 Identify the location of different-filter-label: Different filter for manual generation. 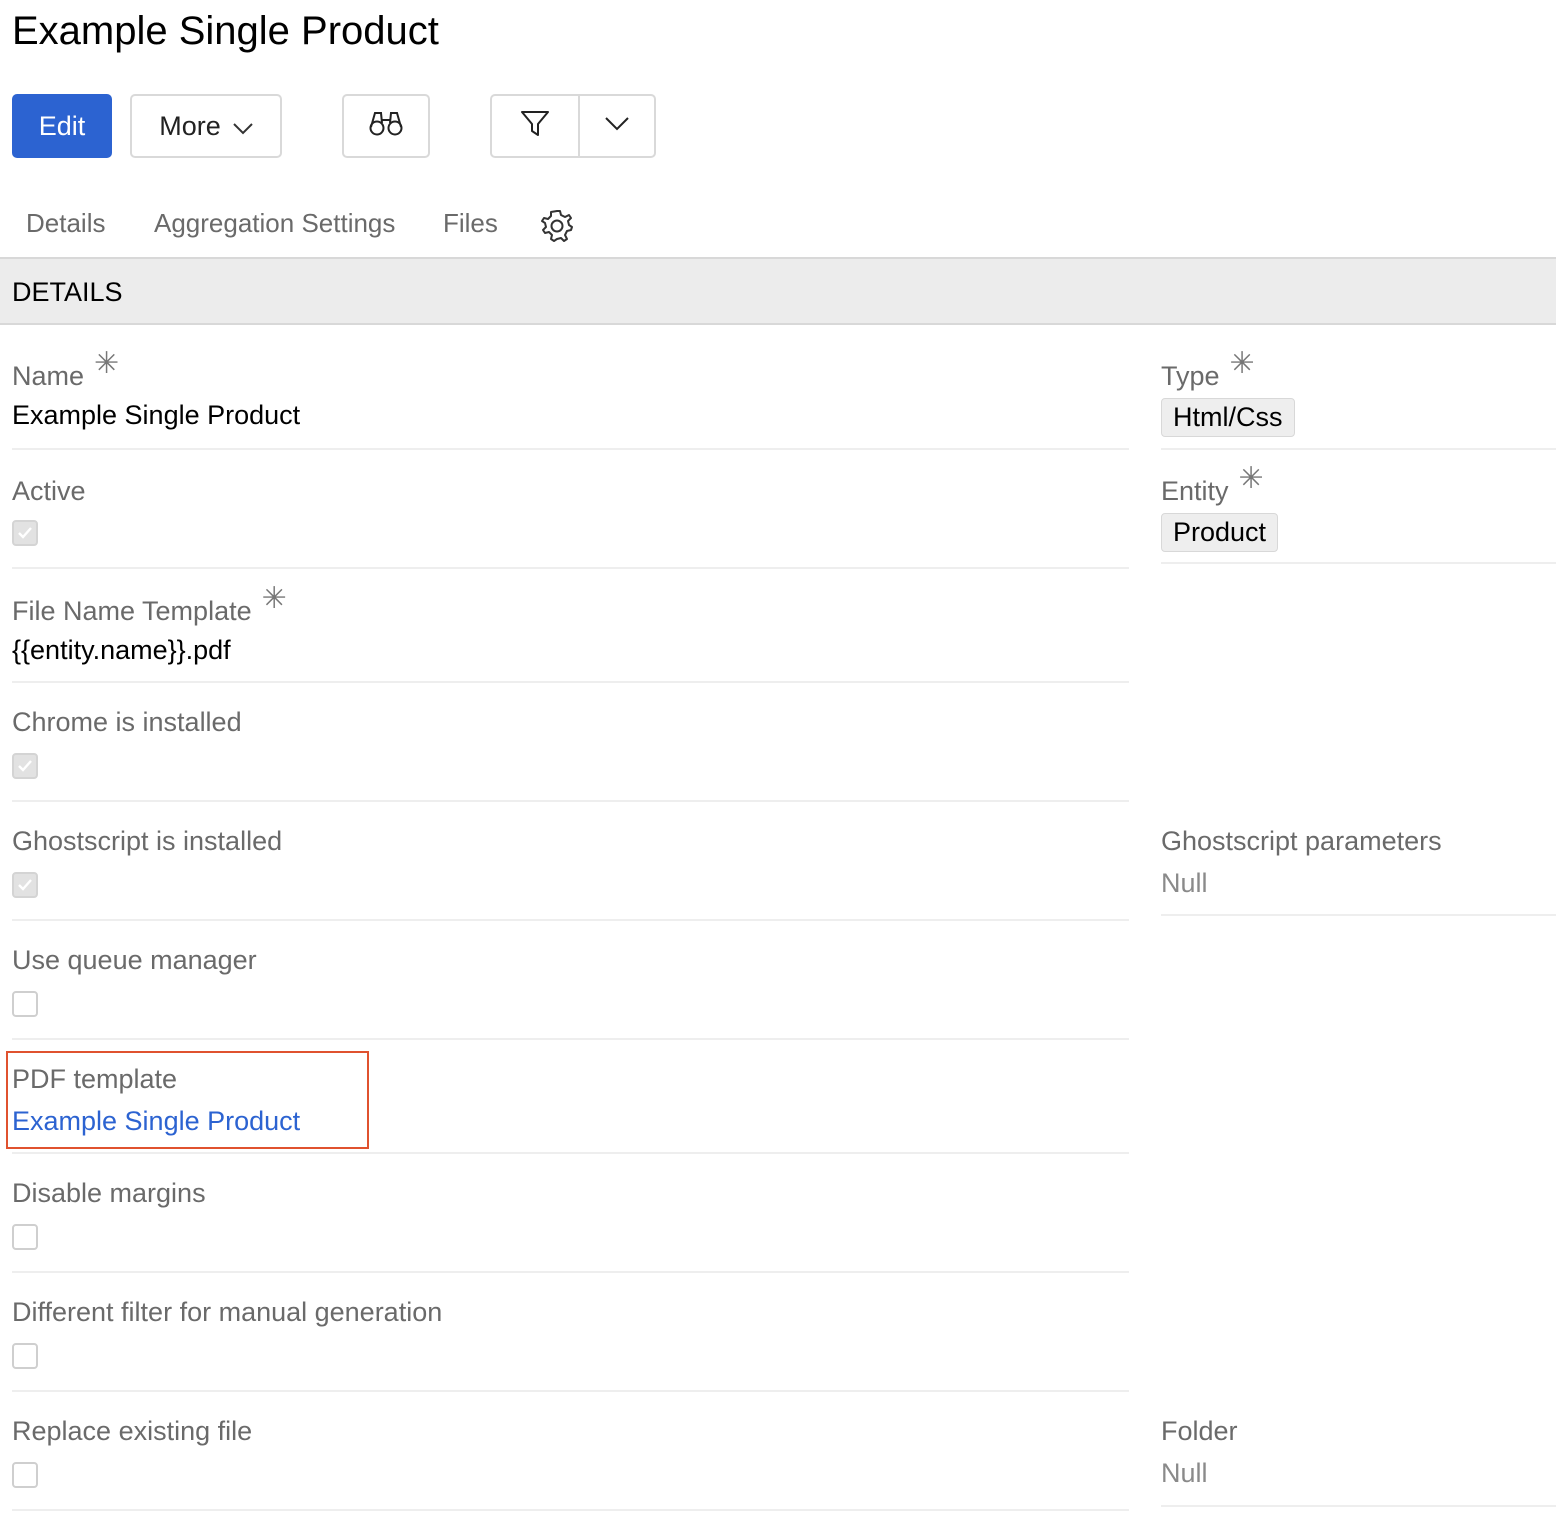
(227, 1312).